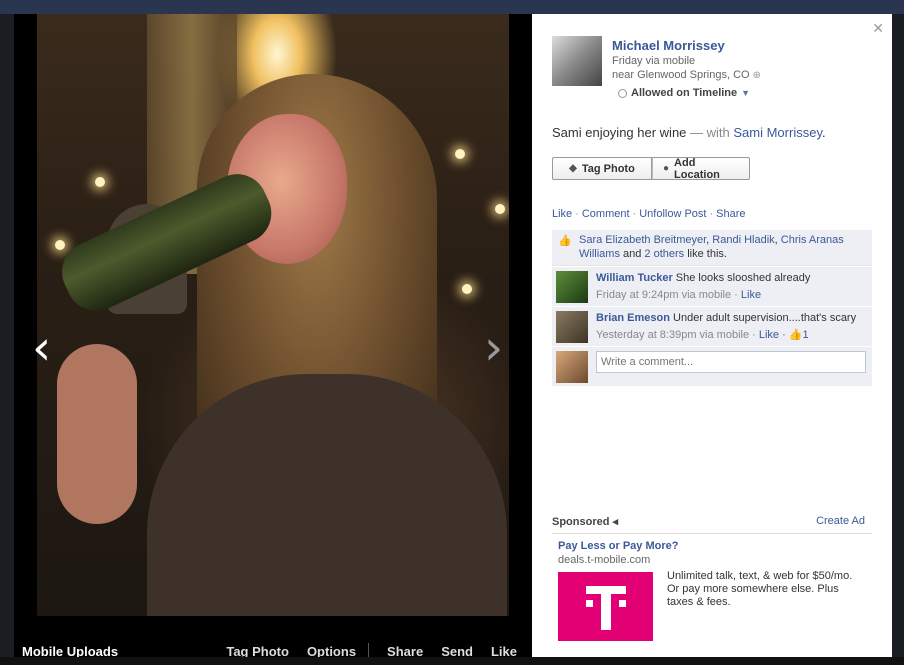 The width and height of the screenshot is (904, 665). What do you see at coordinates (605, 606) in the screenshot?
I see `tmobile-logo-icon` at bounding box center [605, 606].